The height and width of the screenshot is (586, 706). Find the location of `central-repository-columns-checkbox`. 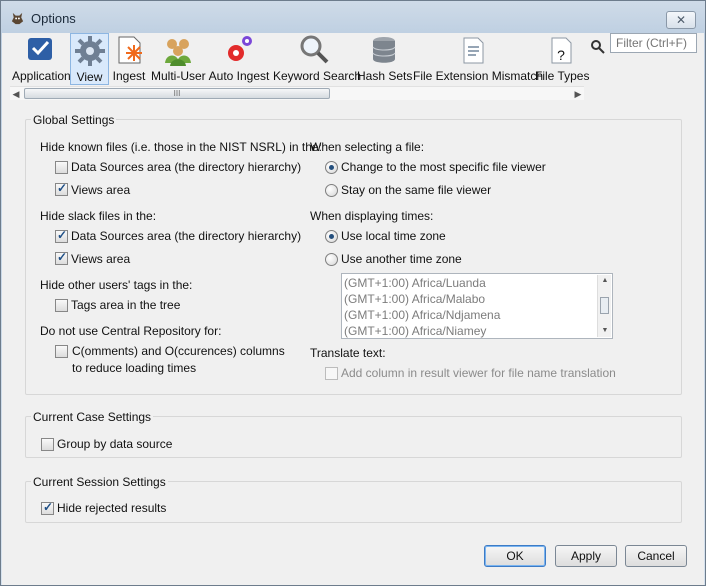

central-repository-columns-checkbox is located at coordinates (61, 351).